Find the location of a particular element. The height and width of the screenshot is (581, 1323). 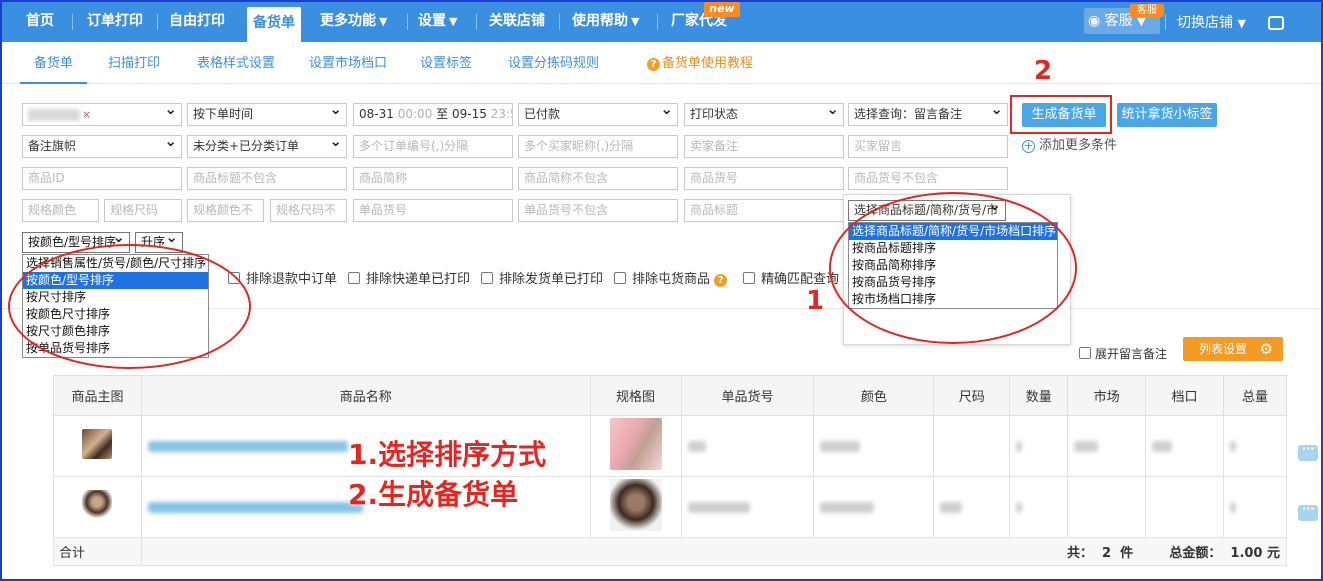

product-sort-option: 按商品标题排序 is located at coordinates (953, 248).